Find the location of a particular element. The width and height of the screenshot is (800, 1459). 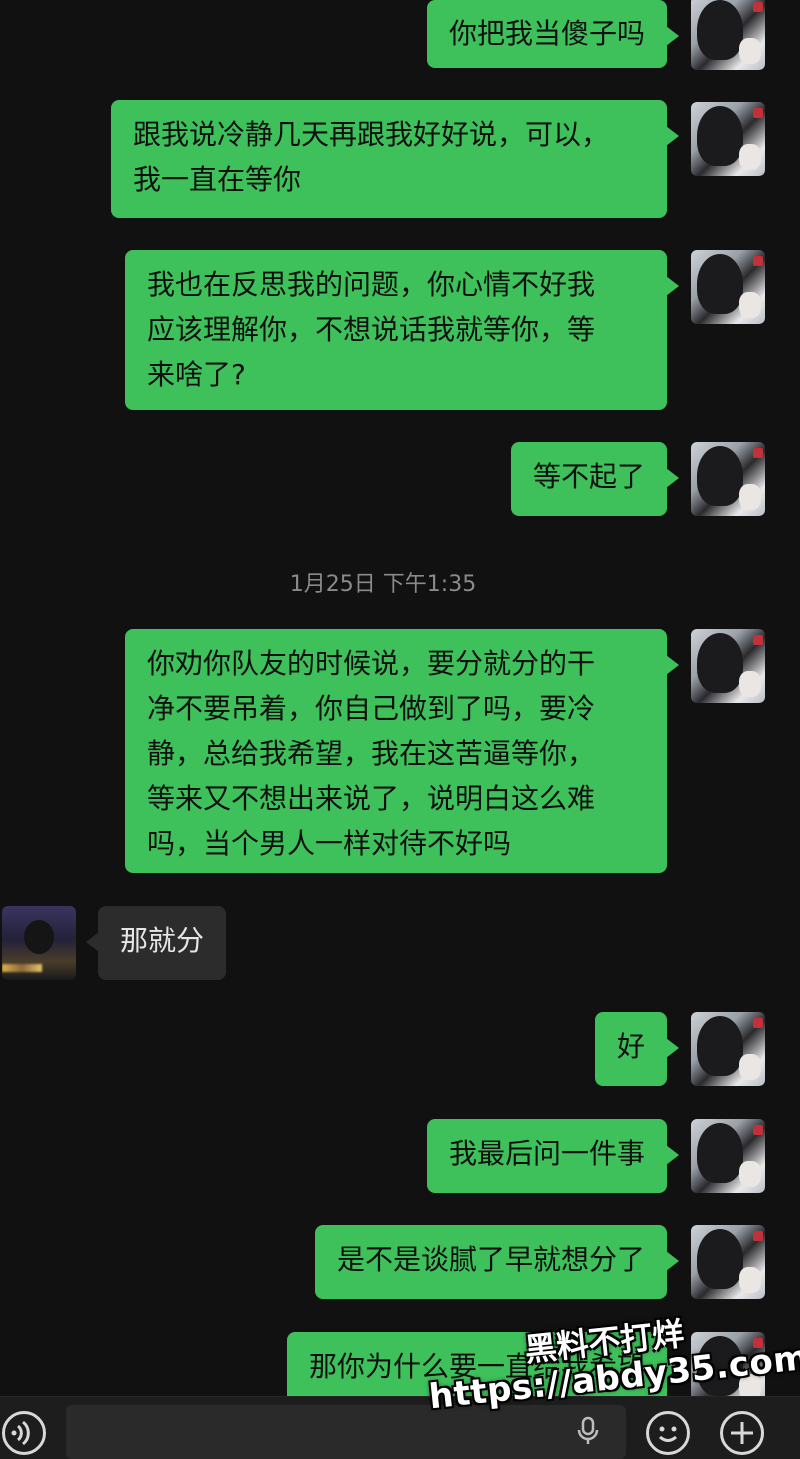

message-text-line: 跟我说冷静几天再跟我好好说，可以， is located at coordinates (371, 134).